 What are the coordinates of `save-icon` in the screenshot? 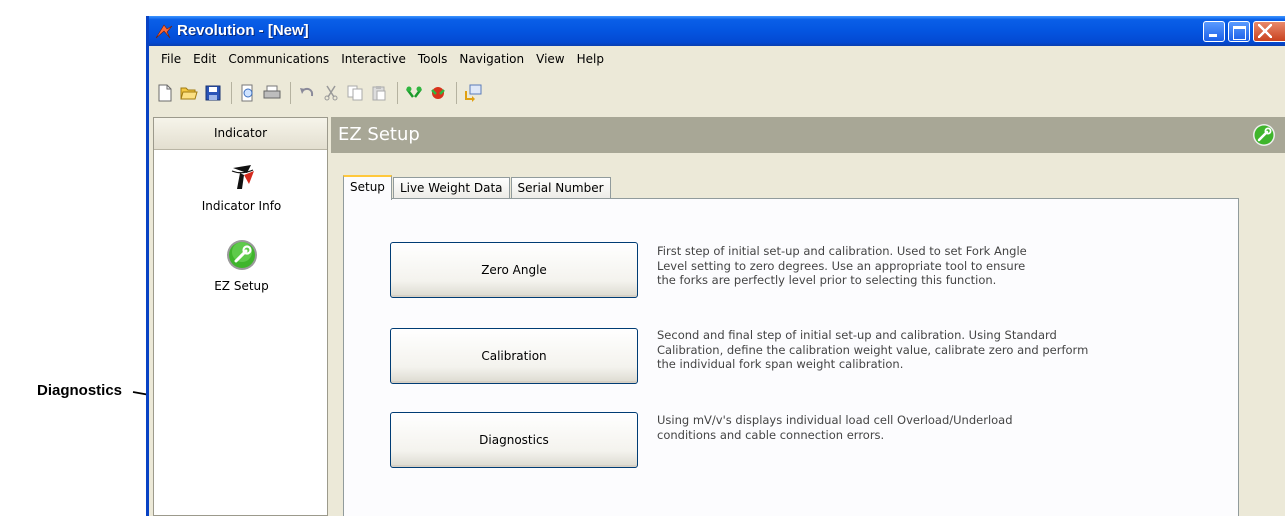 It's located at (213, 93).